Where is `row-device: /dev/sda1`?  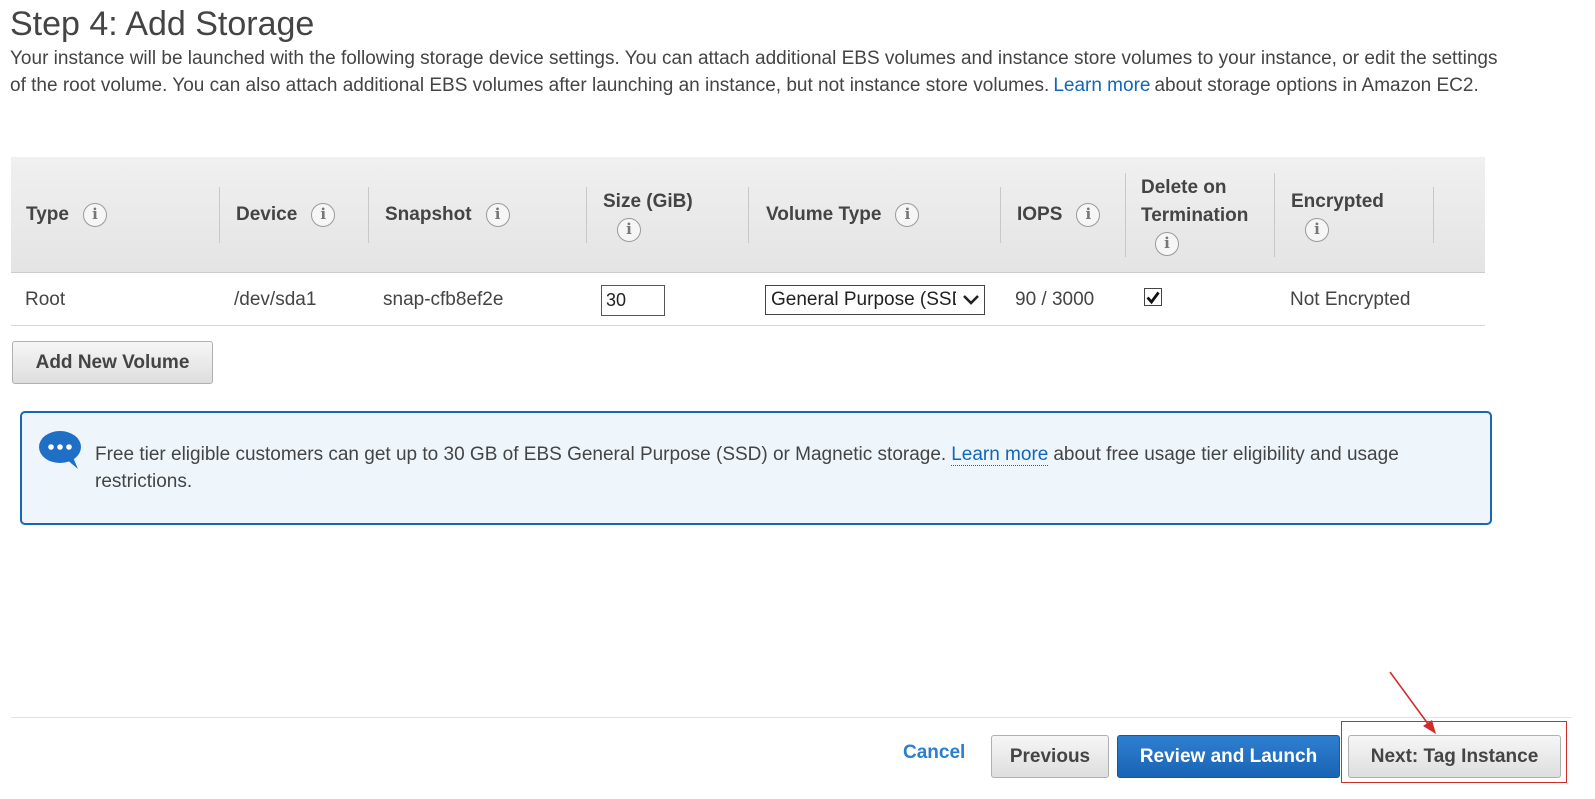
row-device: /dev/sda1 is located at coordinates (275, 299).